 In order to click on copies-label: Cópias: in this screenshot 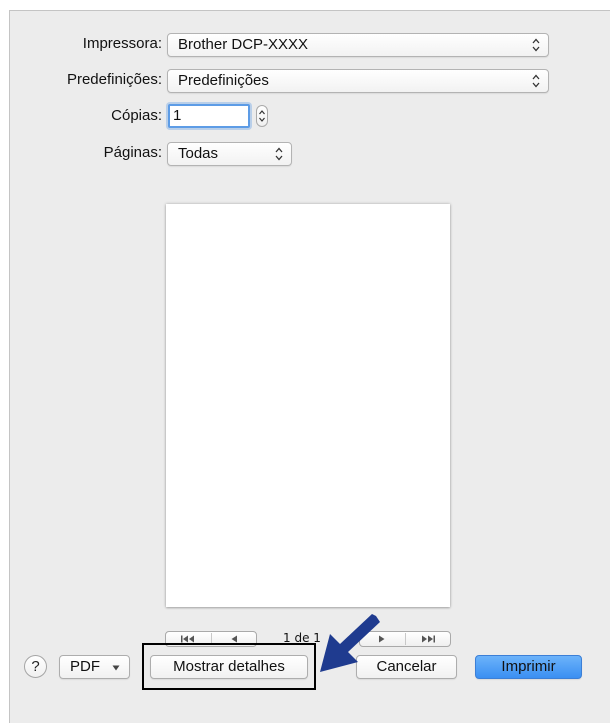, I will do `click(136, 115)`.